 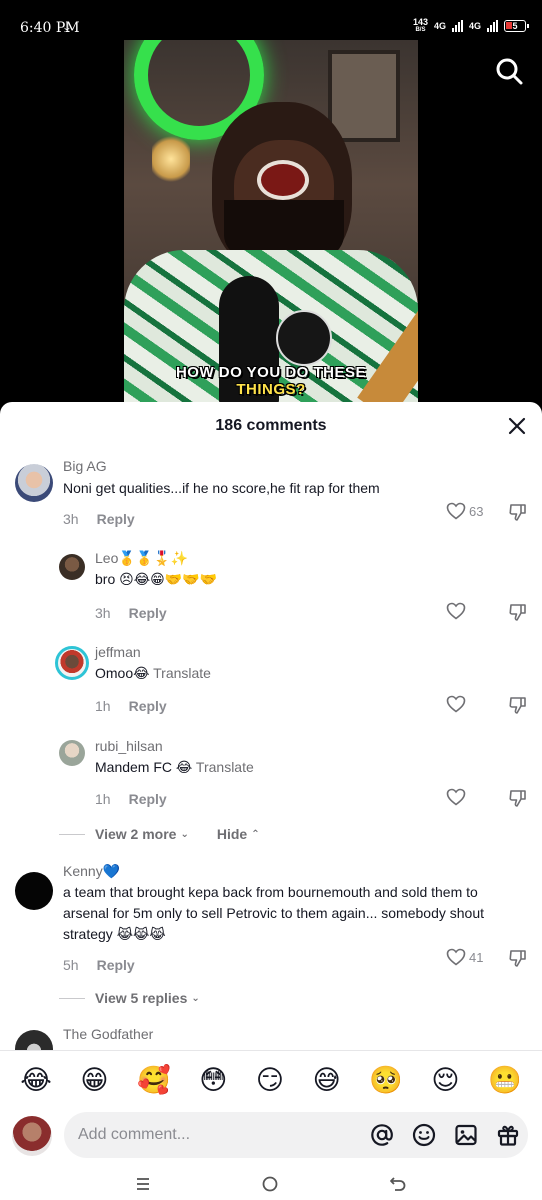 What do you see at coordinates (271, 1138) in the screenshot?
I see `comment-composer` at bounding box center [271, 1138].